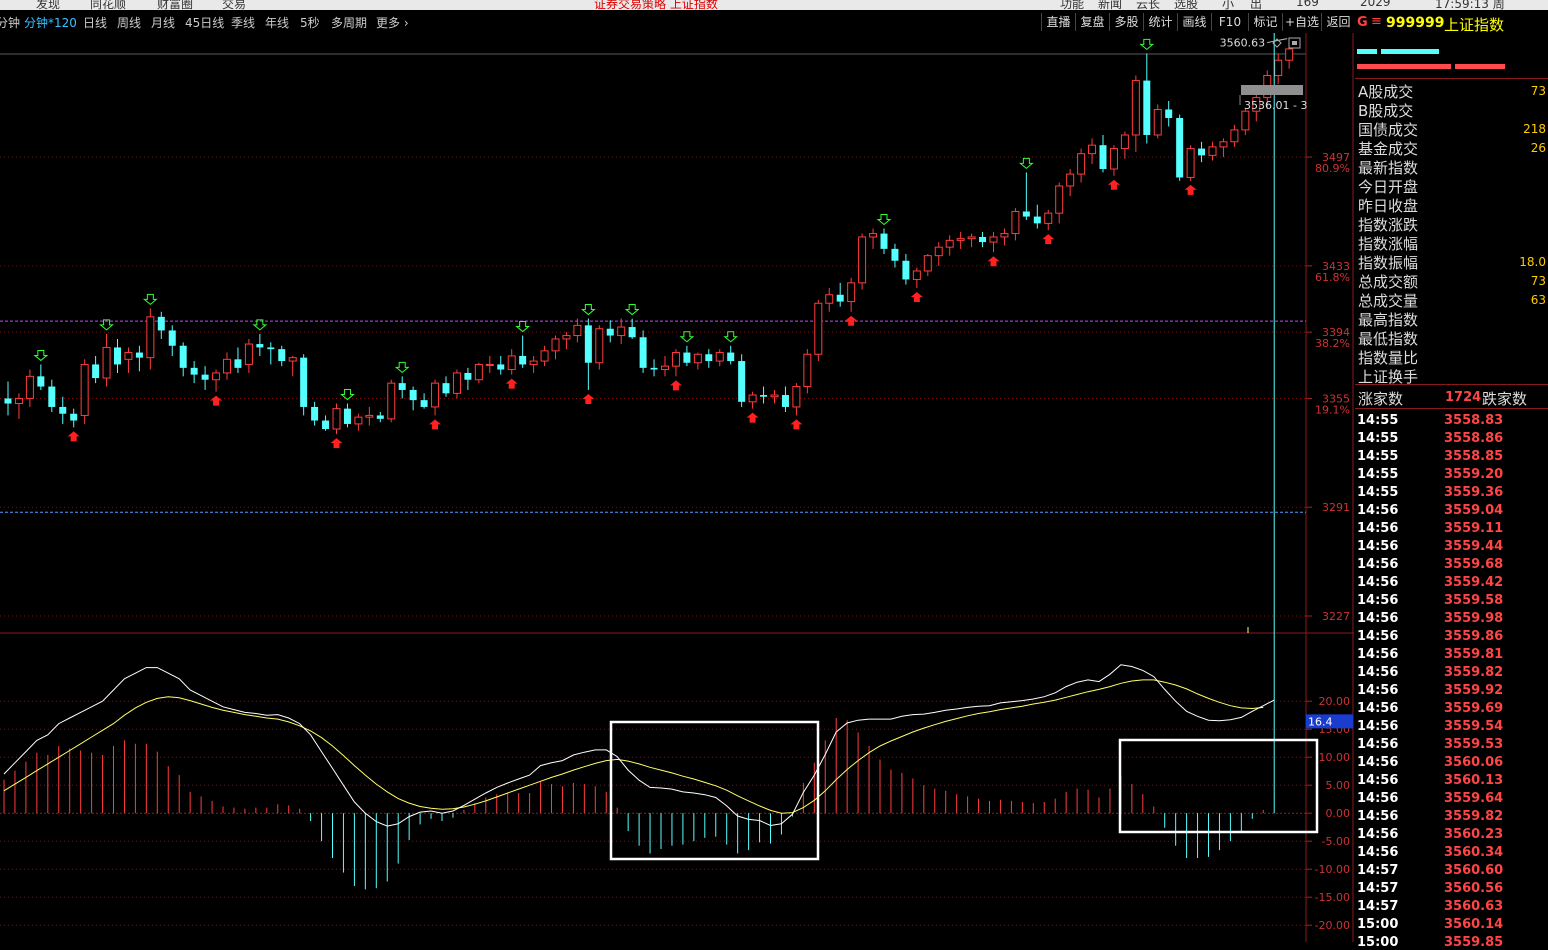 This screenshot has width=1548, height=950. What do you see at coordinates (163, 22) in the screenshot?
I see `period-monthly: 月线` at bounding box center [163, 22].